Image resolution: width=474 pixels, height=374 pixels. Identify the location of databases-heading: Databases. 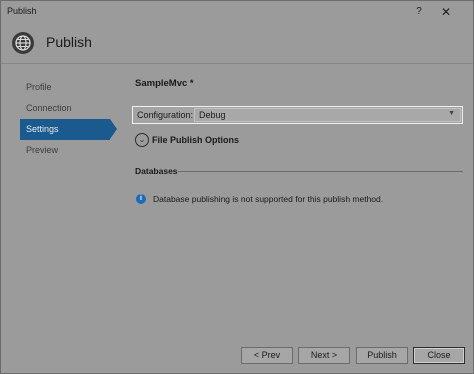
(156, 171).